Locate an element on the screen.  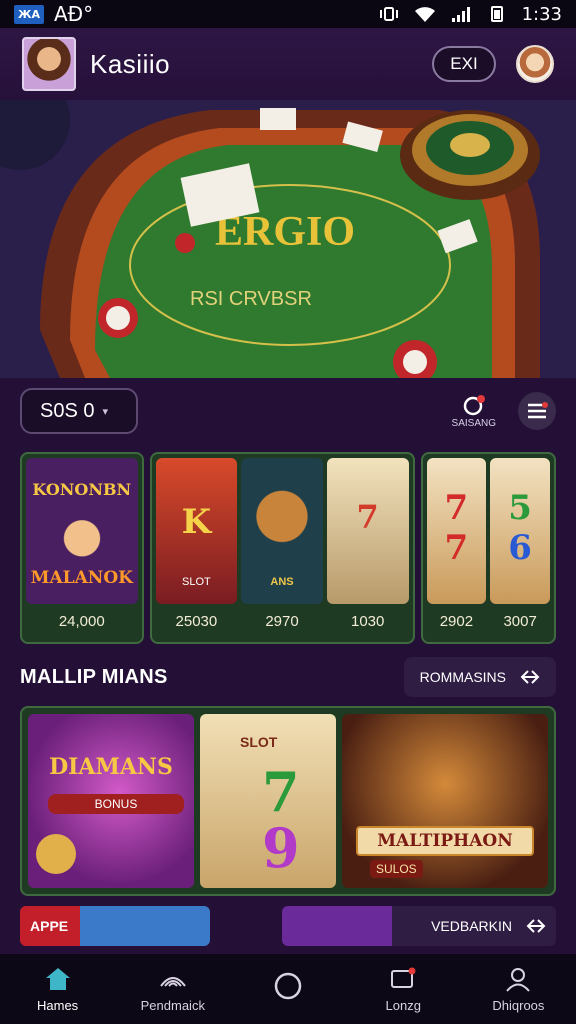
game-value: 24,000 is located at coordinates (81, 621).